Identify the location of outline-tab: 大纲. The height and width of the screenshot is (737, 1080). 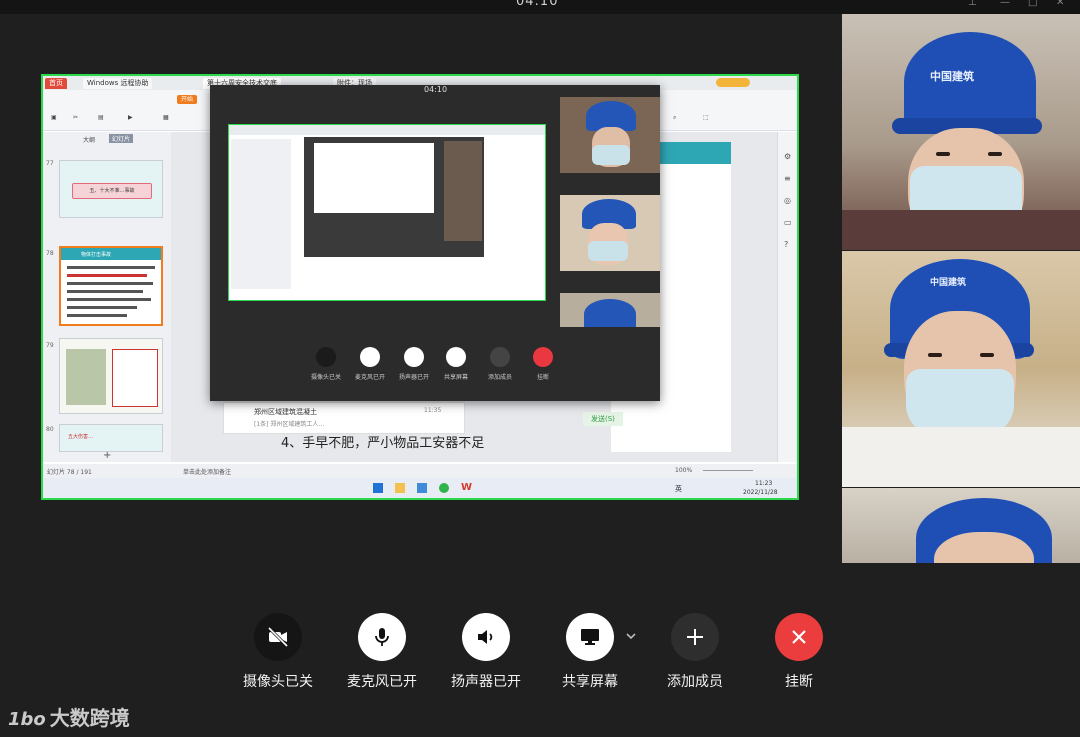
(89, 139).